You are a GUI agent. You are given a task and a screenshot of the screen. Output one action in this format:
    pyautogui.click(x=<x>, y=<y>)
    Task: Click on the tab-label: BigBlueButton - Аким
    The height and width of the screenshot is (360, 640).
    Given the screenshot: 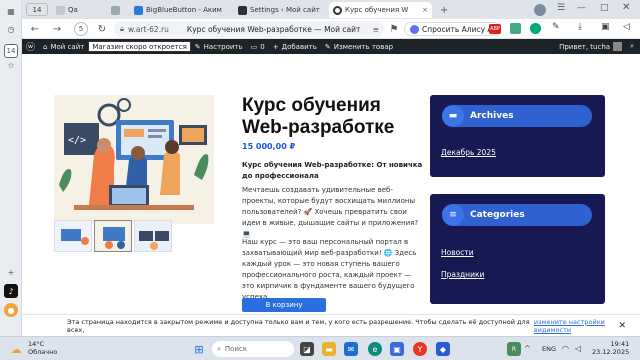 What is the action you would take?
    pyautogui.click(x=184, y=10)
    